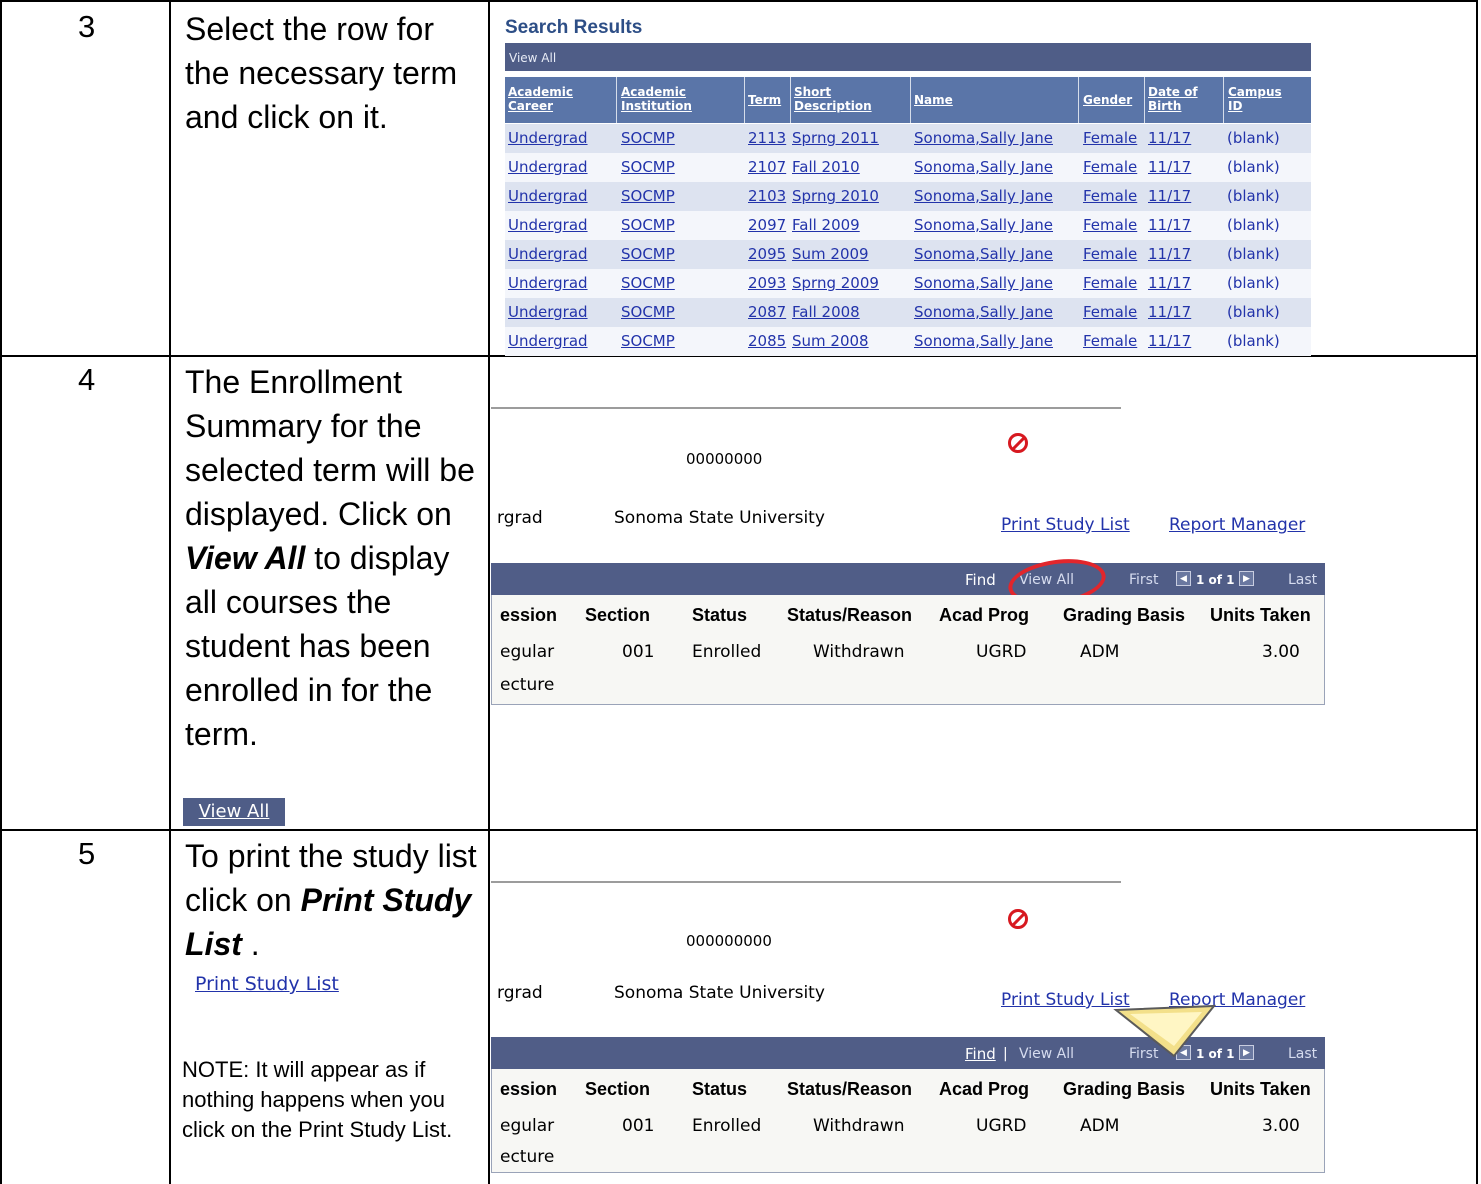  I want to click on first-link: First, so click(1143, 580).